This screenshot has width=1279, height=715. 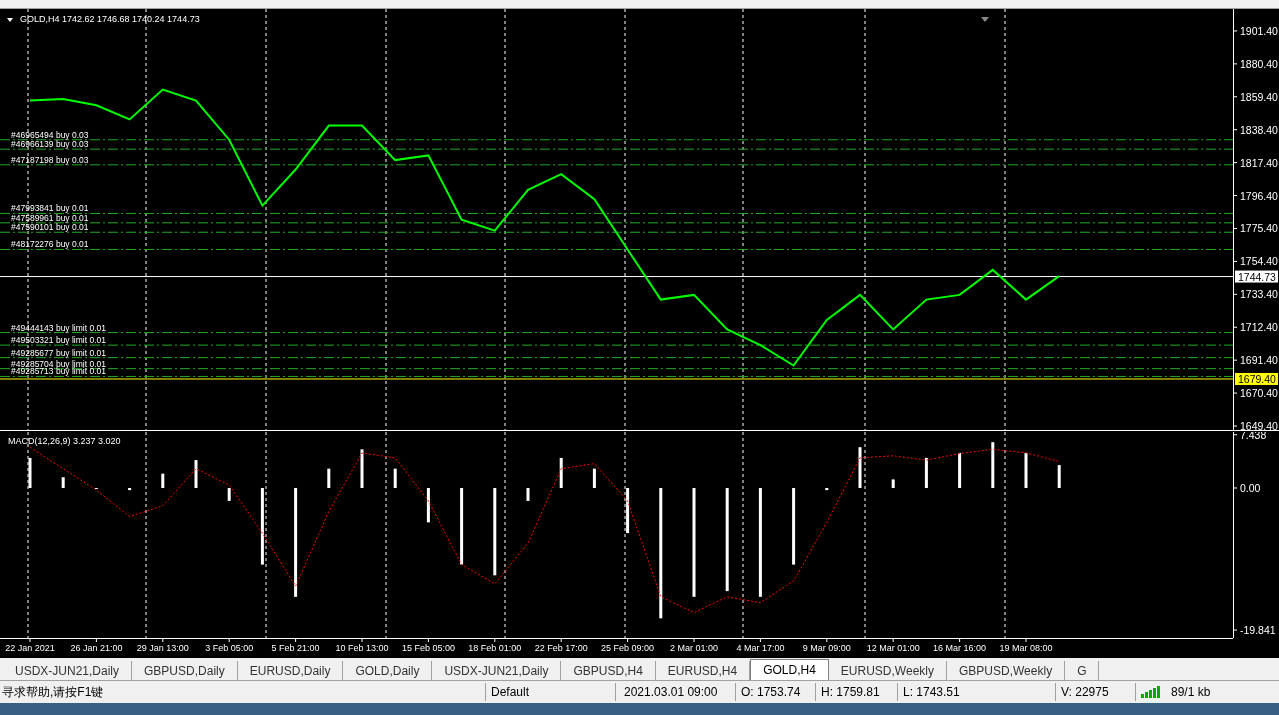 What do you see at coordinates (561, 648) in the screenshot?
I see `axis-label: 22 Feb 17:00` at bounding box center [561, 648].